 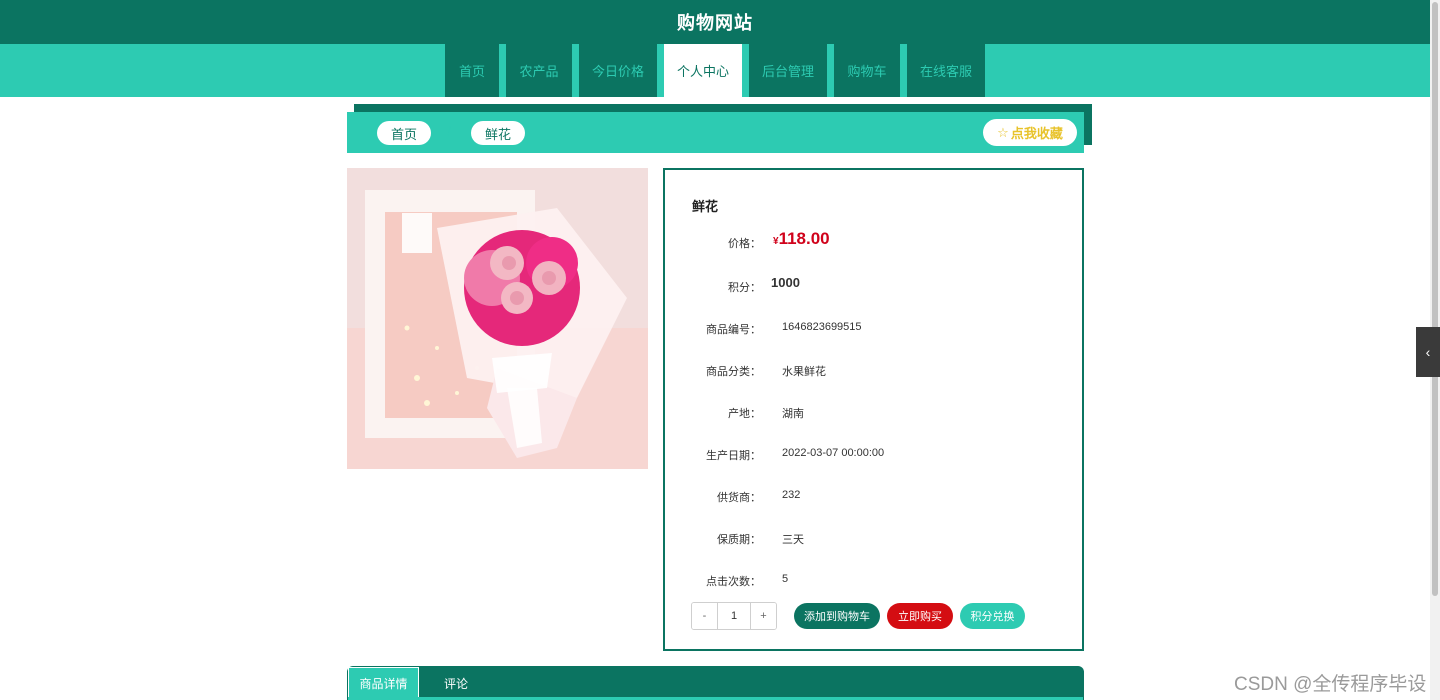 What do you see at coordinates (703, 70) in the screenshot?
I see `nav-item-personal-center: 个人中心` at bounding box center [703, 70].